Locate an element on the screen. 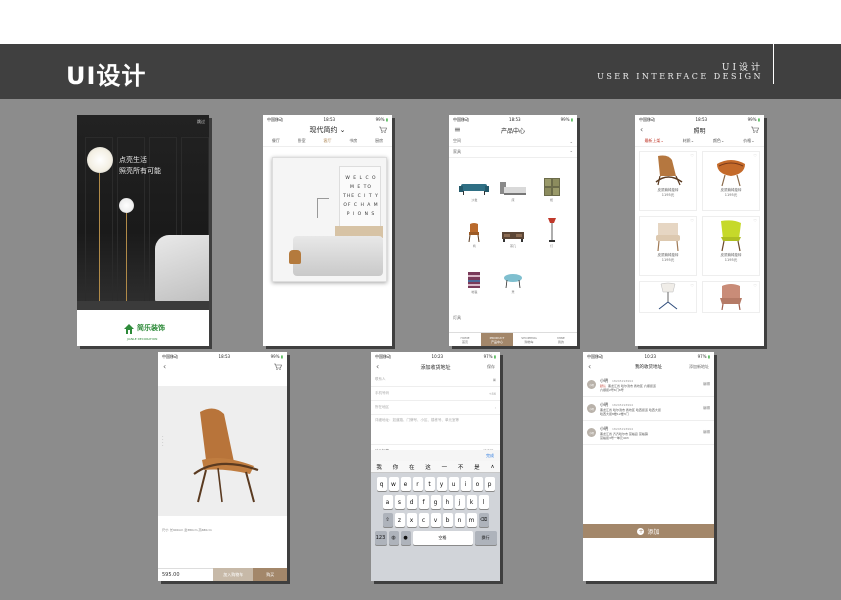 The image size is (841, 600). section-furniture: 家具 ⌃ is located at coordinates (513, 152).